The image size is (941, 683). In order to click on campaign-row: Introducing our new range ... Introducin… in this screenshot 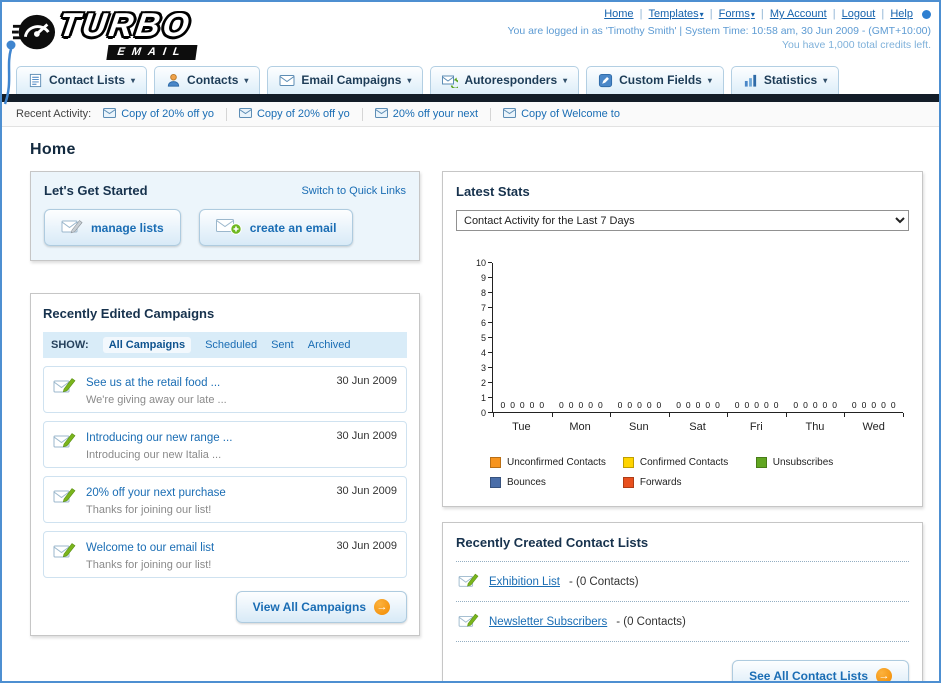, I will do `click(225, 444)`.